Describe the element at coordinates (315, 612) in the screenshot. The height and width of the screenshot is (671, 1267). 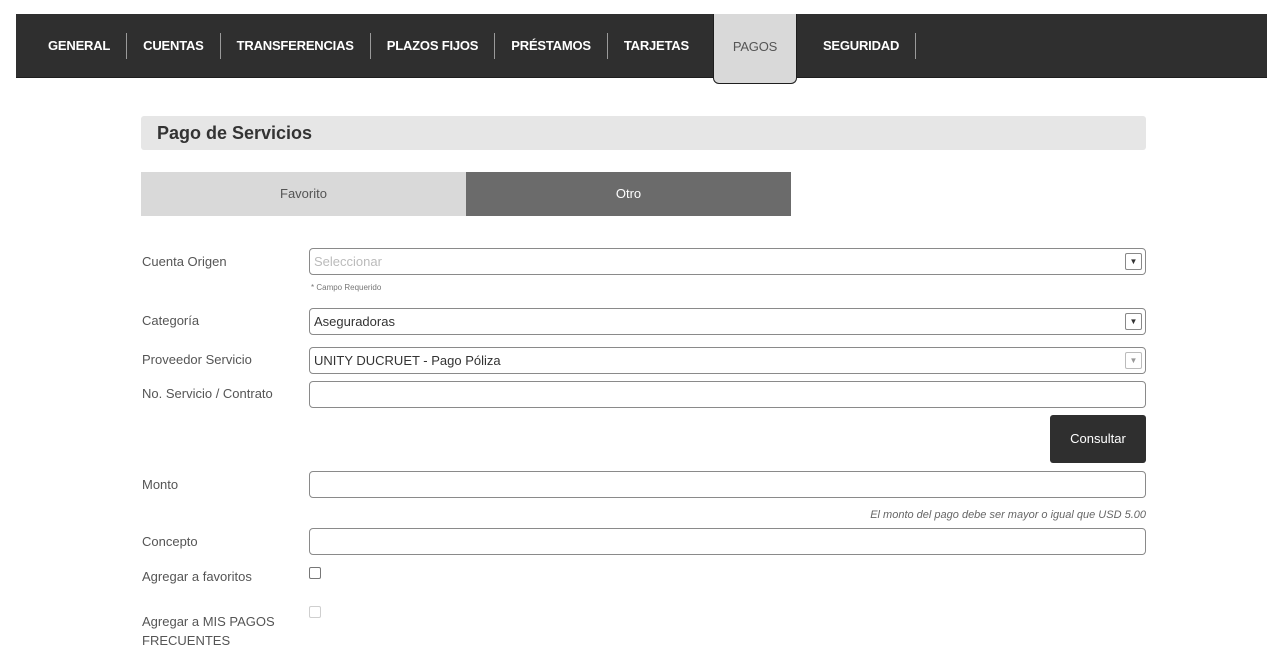
I see `mis-pagos-checkbox` at that location.